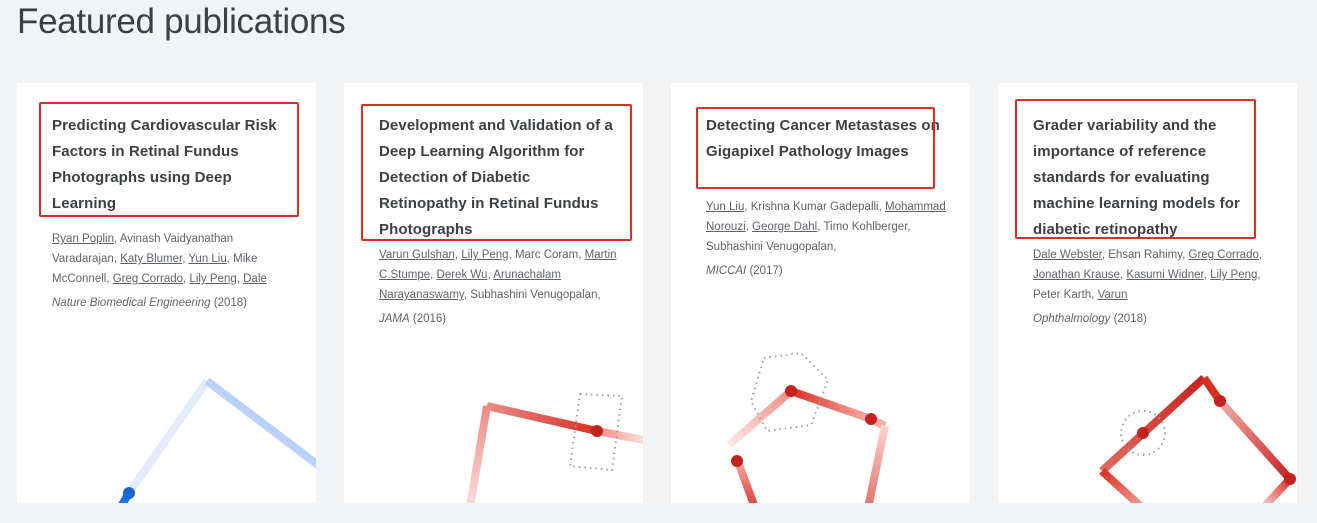 The height and width of the screenshot is (523, 1317). What do you see at coordinates (1113, 295) in the screenshot?
I see `author-link: Varun` at bounding box center [1113, 295].